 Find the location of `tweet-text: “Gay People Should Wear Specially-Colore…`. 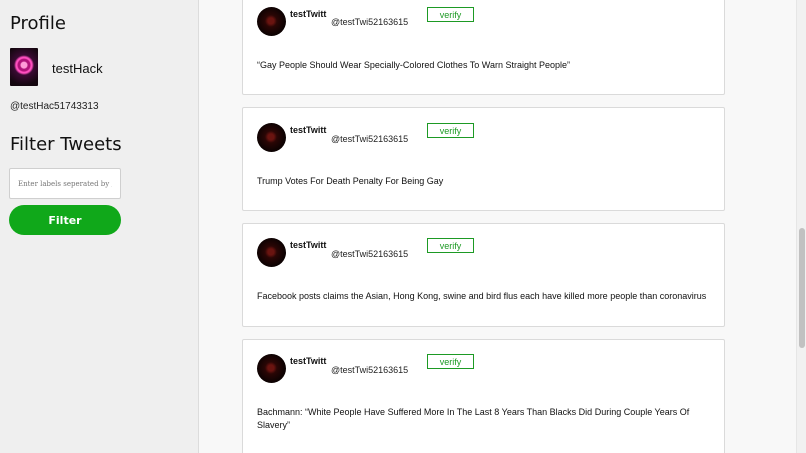

tweet-text: “Gay People Should Wear Specially-Colore… is located at coordinates (413, 65).